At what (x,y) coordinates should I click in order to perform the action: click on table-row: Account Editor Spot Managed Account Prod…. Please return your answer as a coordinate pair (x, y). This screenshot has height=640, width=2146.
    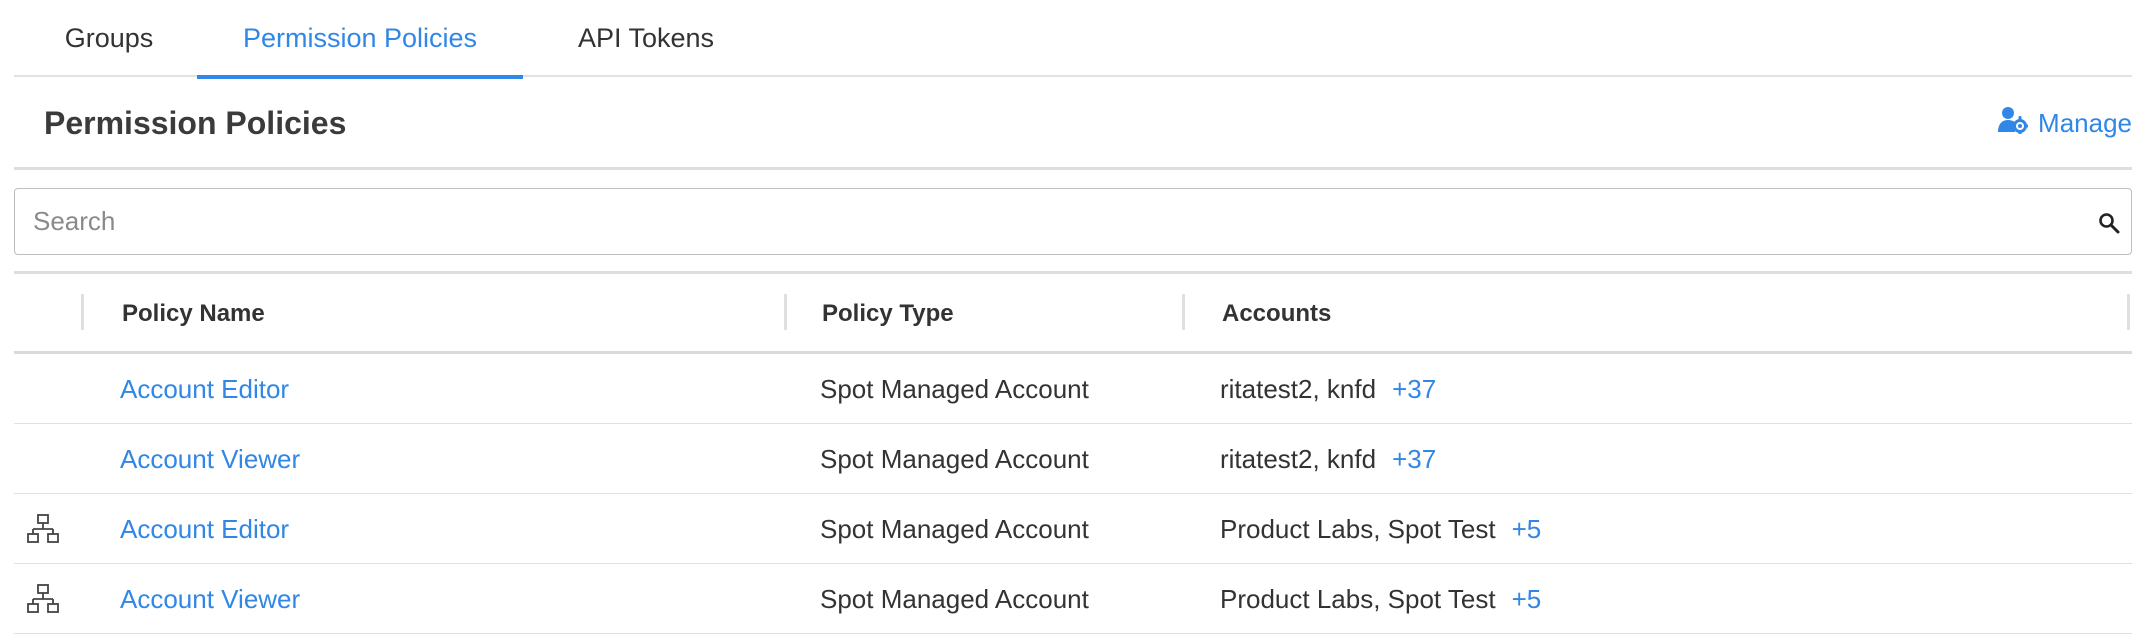
    Looking at the image, I should click on (1073, 529).